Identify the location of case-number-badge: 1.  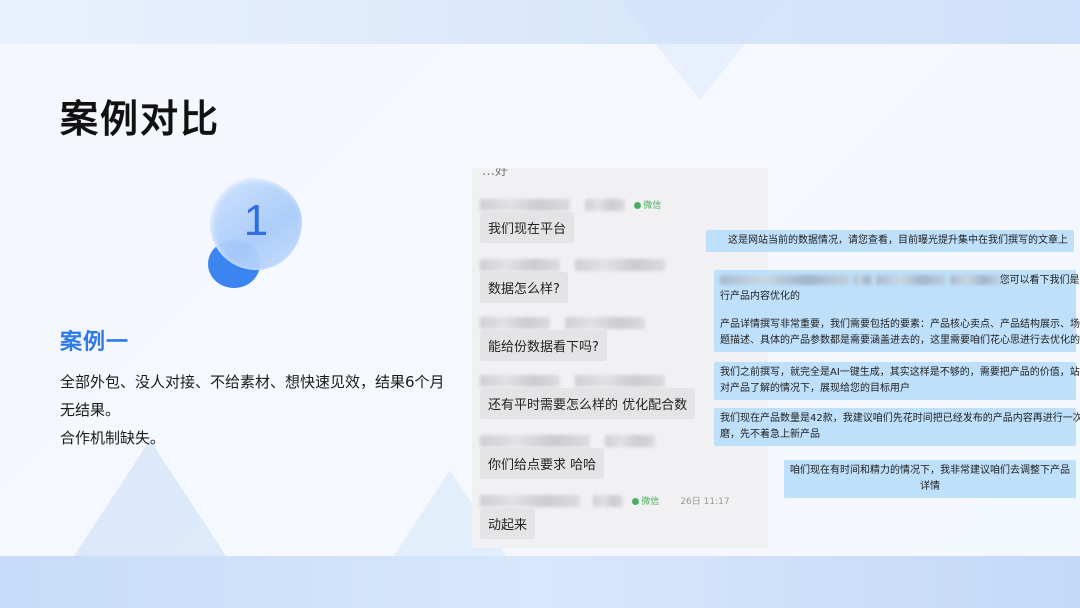
(258, 234).